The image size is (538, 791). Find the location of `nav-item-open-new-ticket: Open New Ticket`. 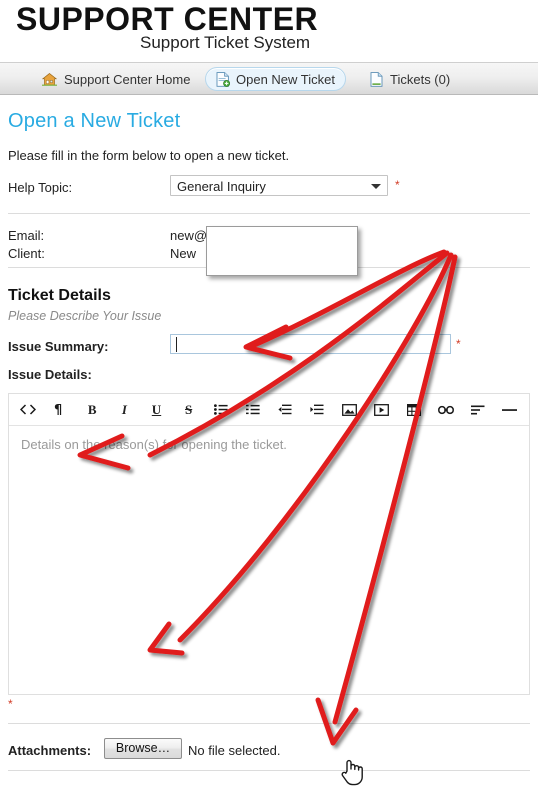

nav-item-open-new-ticket: Open New Ticket is located at coordinates (275, 79).